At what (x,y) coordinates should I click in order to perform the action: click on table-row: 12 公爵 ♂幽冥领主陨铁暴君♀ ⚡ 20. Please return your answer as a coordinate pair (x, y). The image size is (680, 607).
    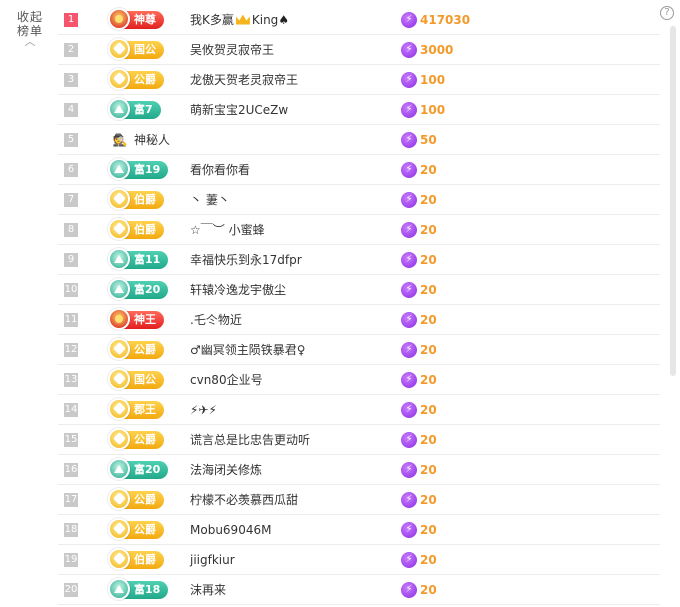
    Looking at the image, I should click on (359, 350).